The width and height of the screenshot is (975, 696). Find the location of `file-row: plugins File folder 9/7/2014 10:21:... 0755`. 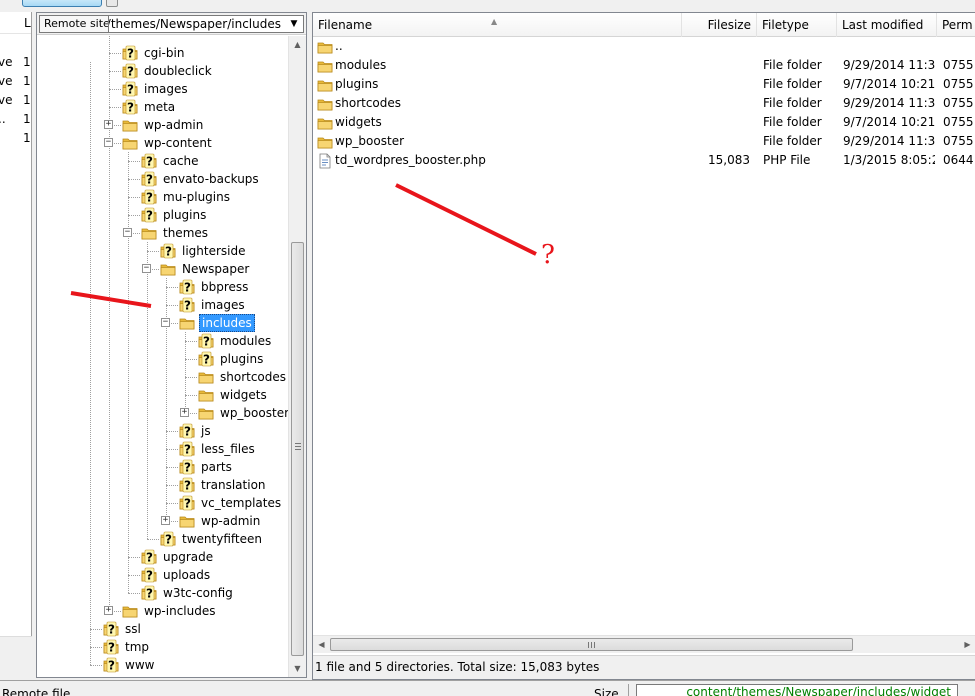

file-row: plugins File folder 9/7/2014 10:21:... 0755 is located at coordinates (644, 84).